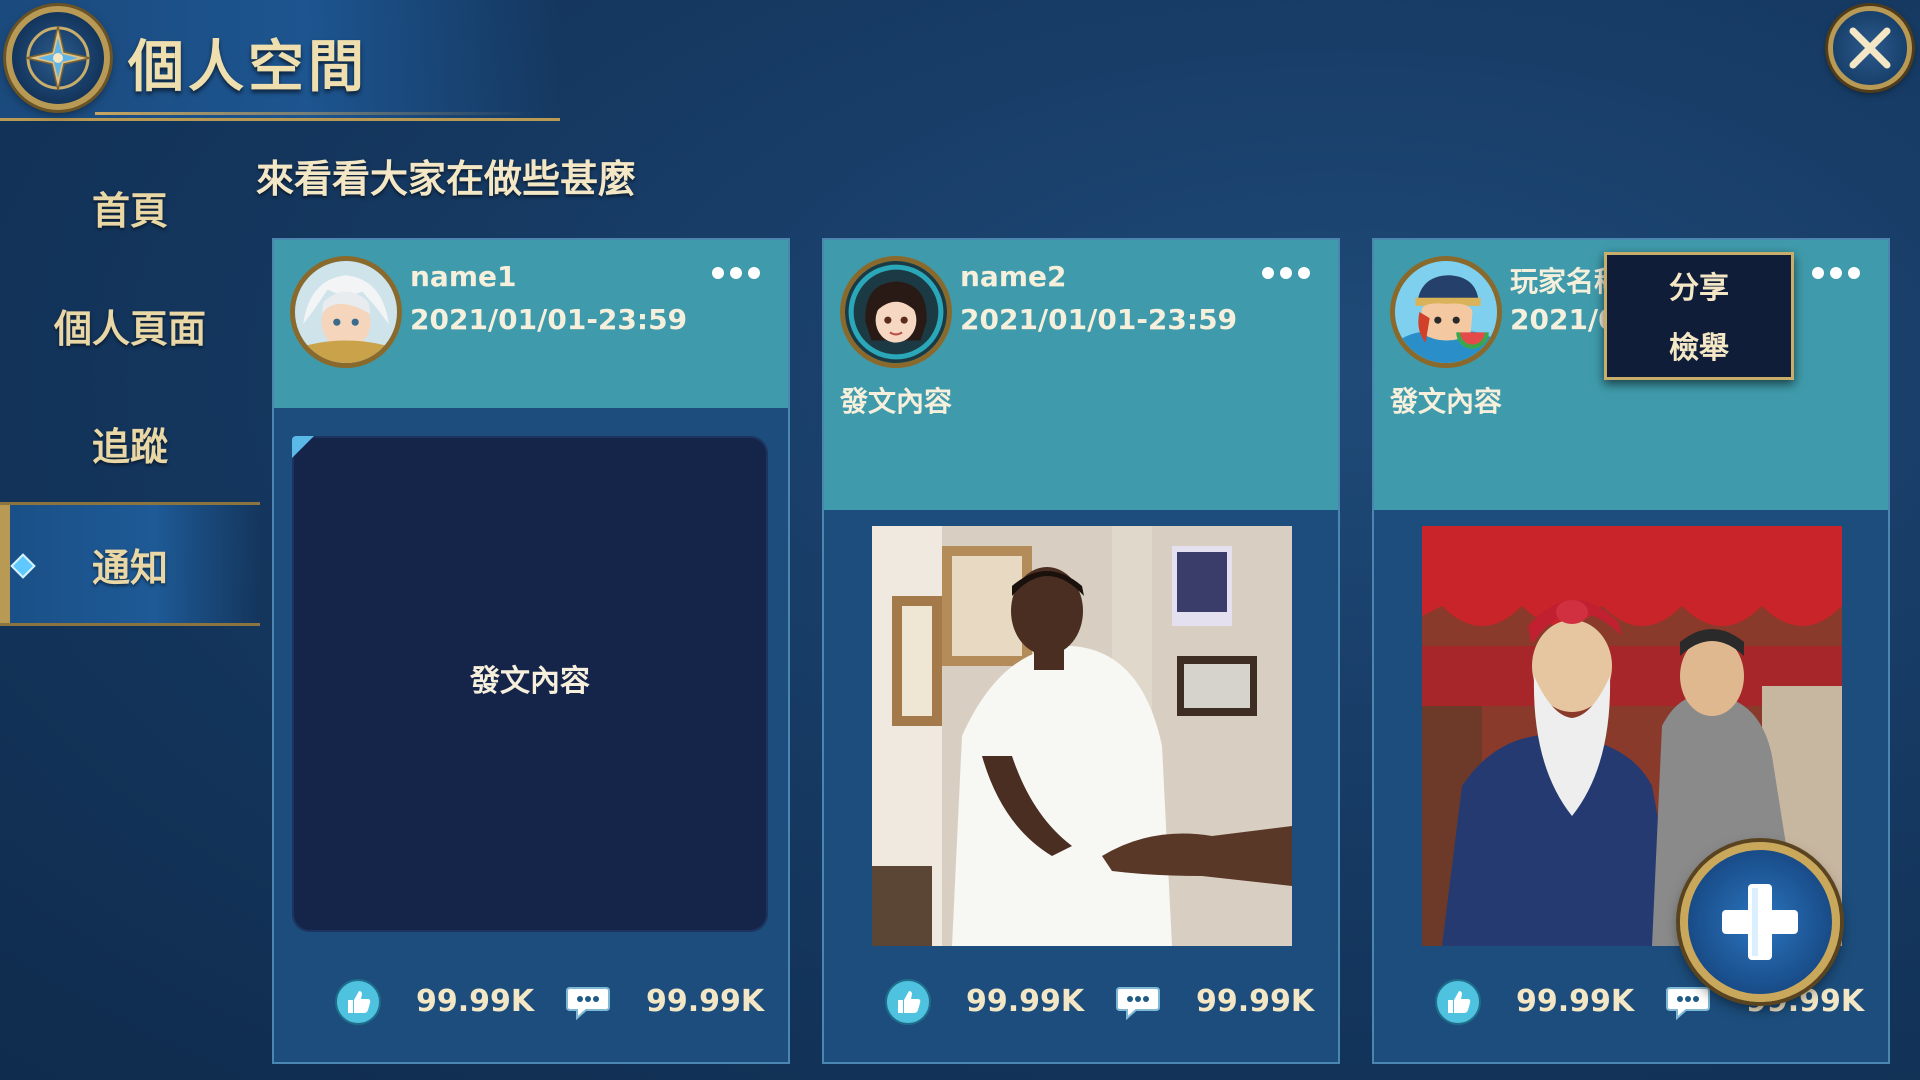  Describe the element at coordinates (1081, 375) in the screenshot. I see `post-card-header: name2 2021/01/01-23:59 發文內容` at that location.